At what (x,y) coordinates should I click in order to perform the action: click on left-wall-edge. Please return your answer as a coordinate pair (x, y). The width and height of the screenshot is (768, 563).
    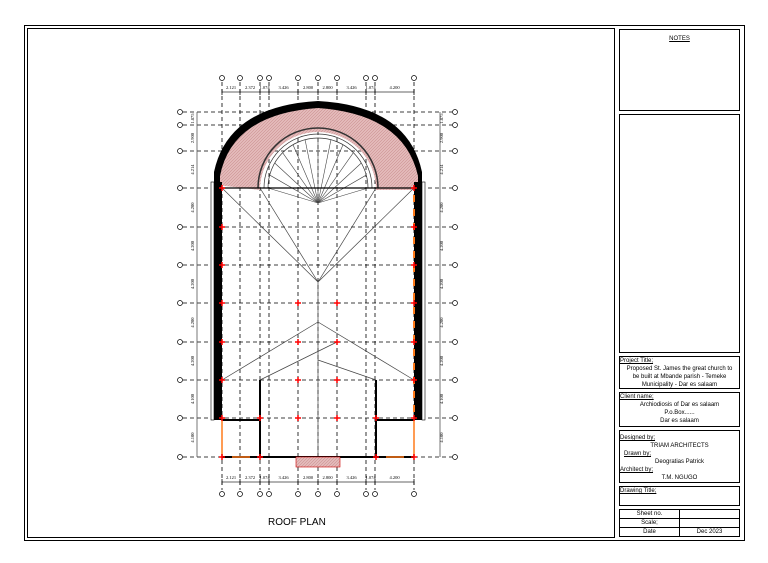
    Looking at the image, I should click on (212, 301).